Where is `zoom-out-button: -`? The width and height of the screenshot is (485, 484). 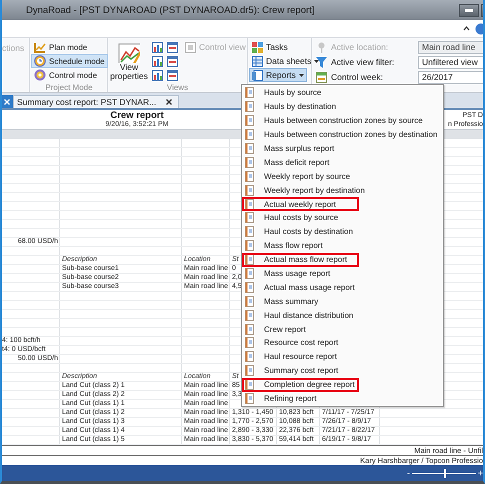
zoom-out-button: - is located at coordinates (408, 473).